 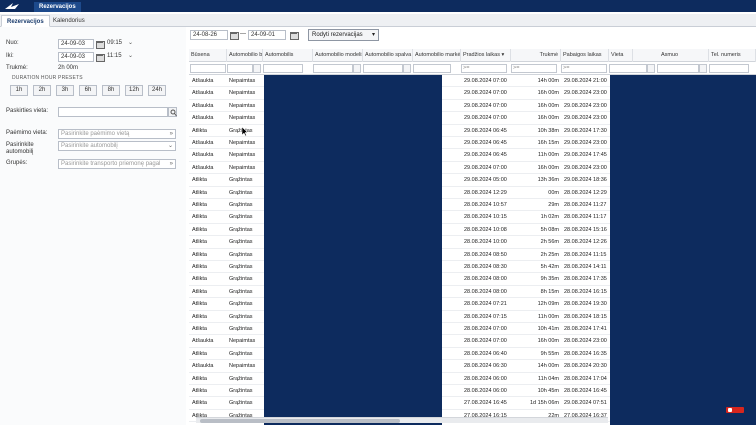 I want to click on cell-pradzios: 28.08.2024 10:57, so click(x=485, y=205).